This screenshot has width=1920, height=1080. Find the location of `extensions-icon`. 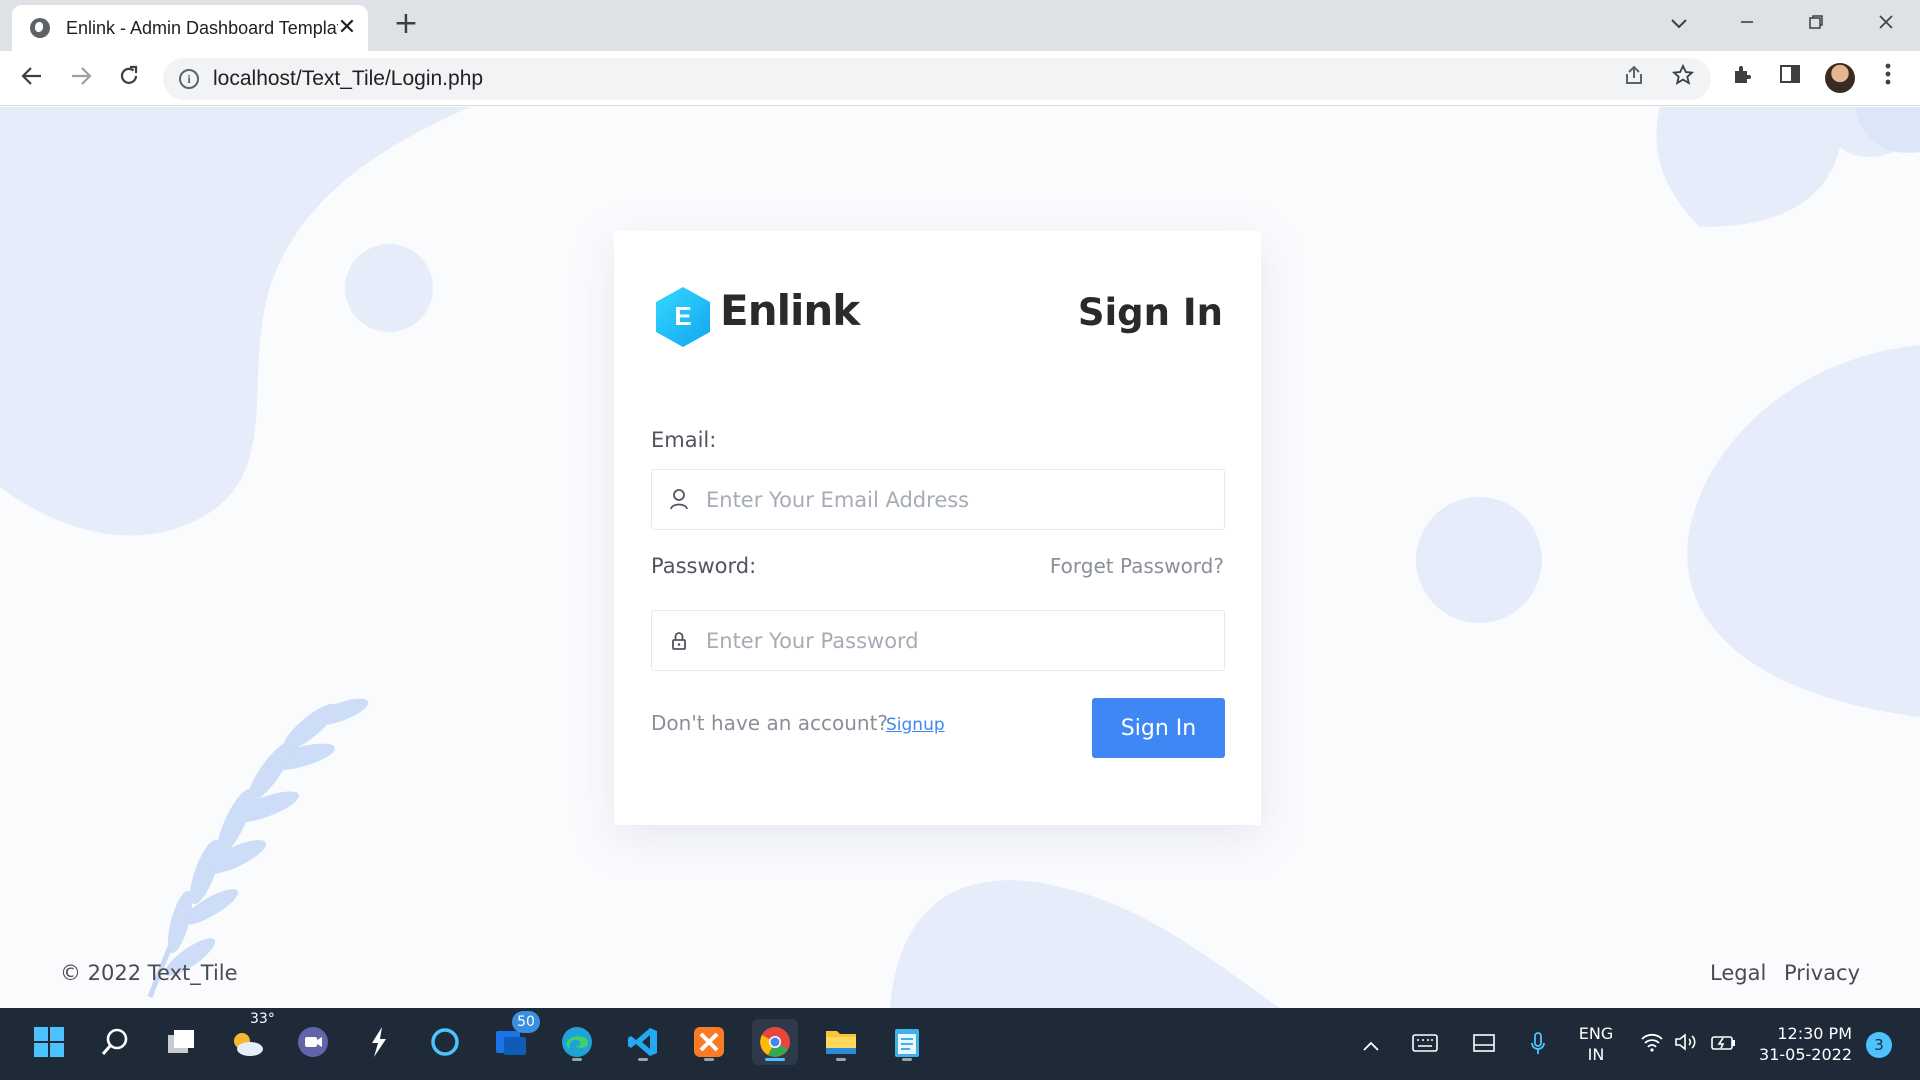

extensions-icon is located at coordinates (1742, 79).